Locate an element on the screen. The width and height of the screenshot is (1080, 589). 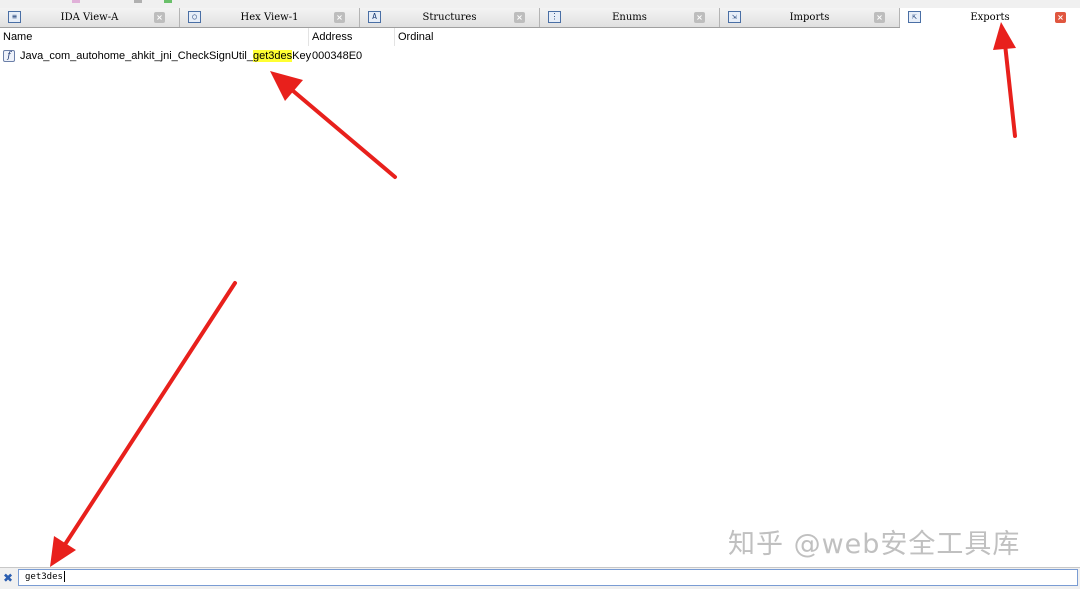
search-match-highlight: get3des is located at coordinates (272, 56).